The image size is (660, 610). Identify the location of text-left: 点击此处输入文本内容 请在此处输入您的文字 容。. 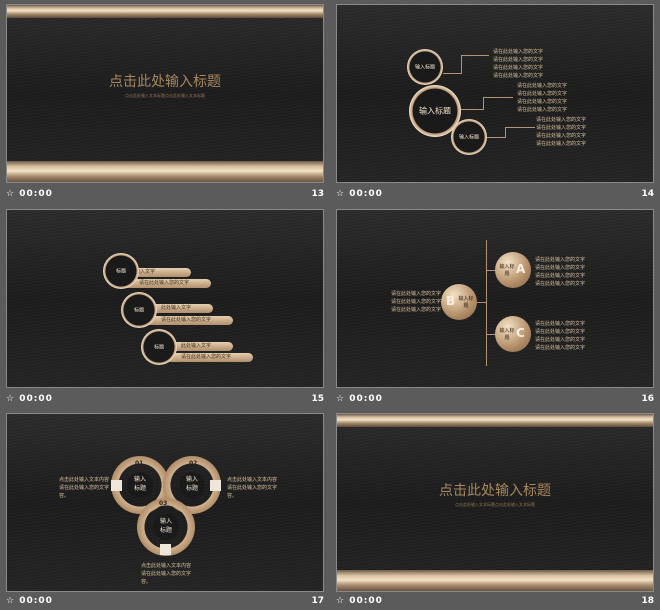
(84, 488).